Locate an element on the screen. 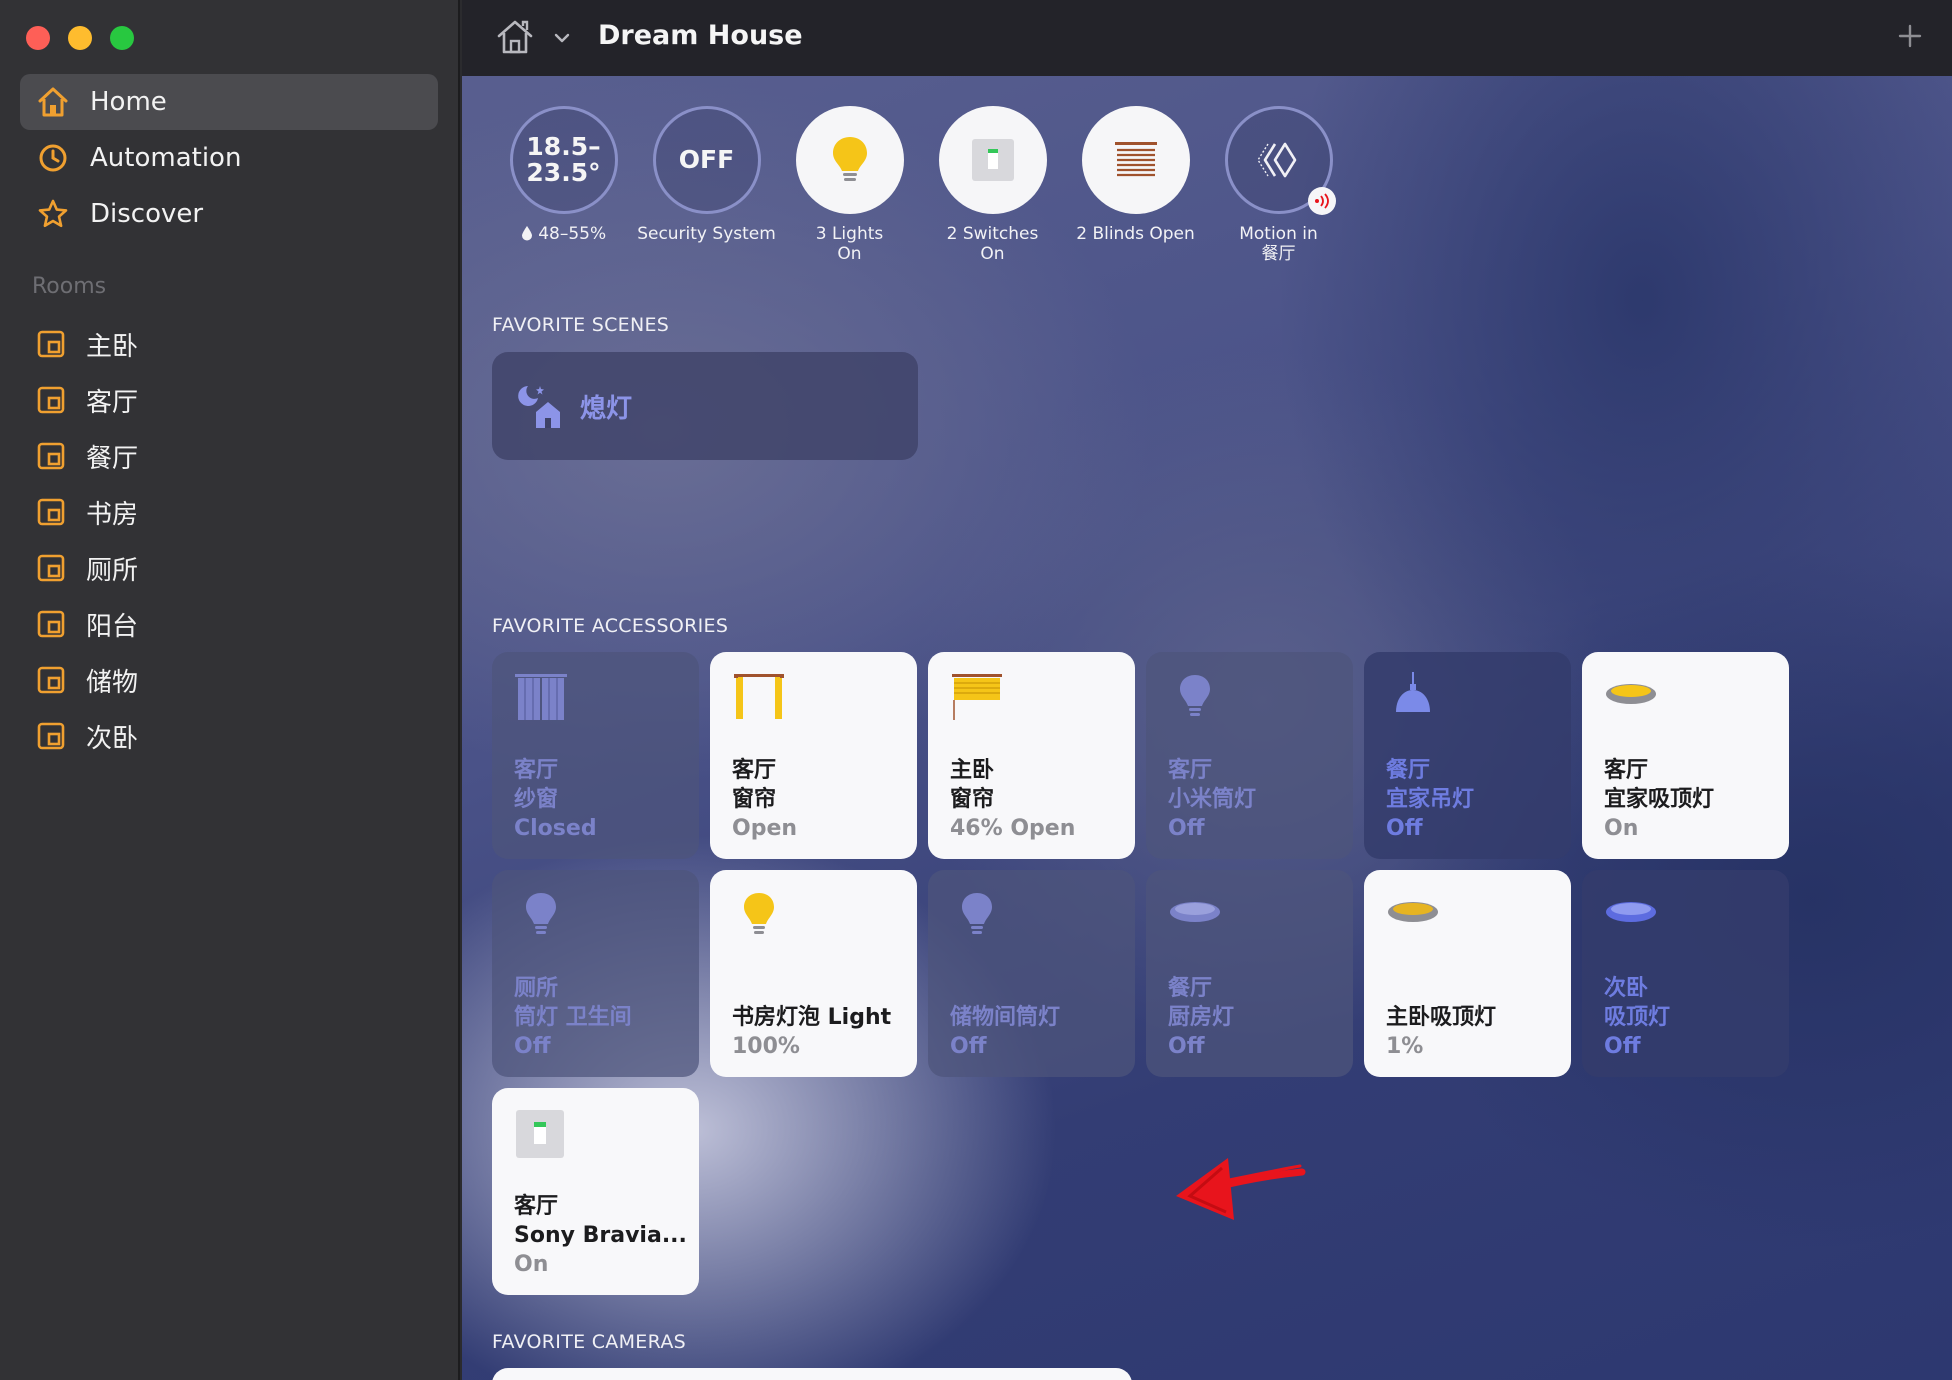 This screenshot has height=1380, width=1952. star-icon is located at coordinates (53, 214).